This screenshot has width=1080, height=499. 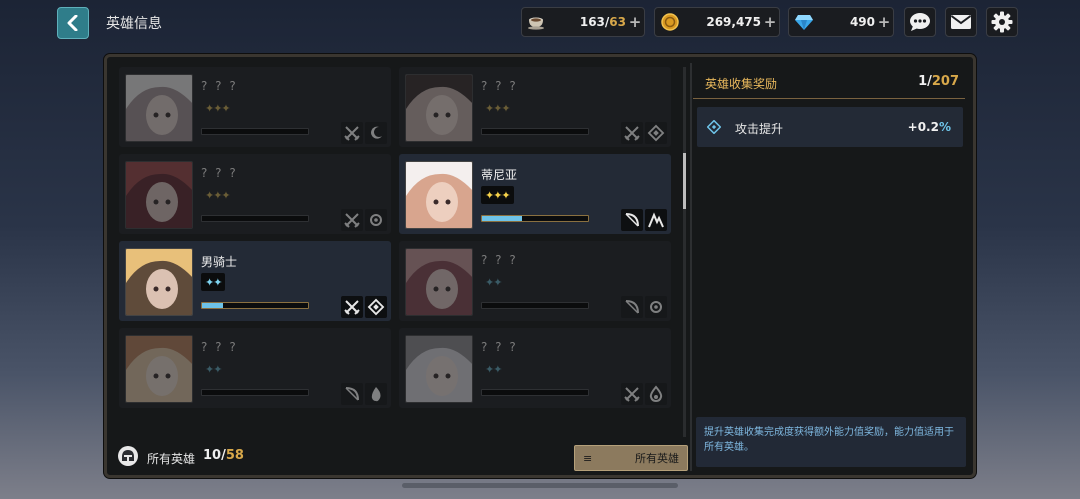 What do you see at coordinates (770, 22) in the screenshot?
I see `add-gold-button: +` at bounding box center [770, 22].